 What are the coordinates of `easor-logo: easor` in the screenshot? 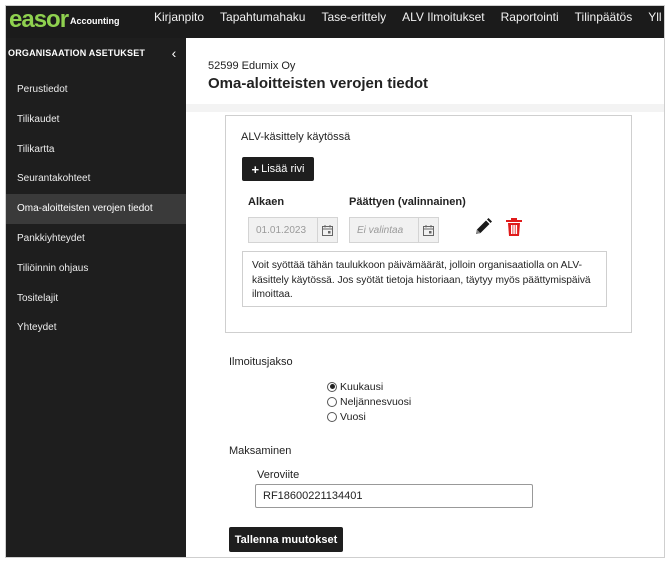 It's located at (39, 20).